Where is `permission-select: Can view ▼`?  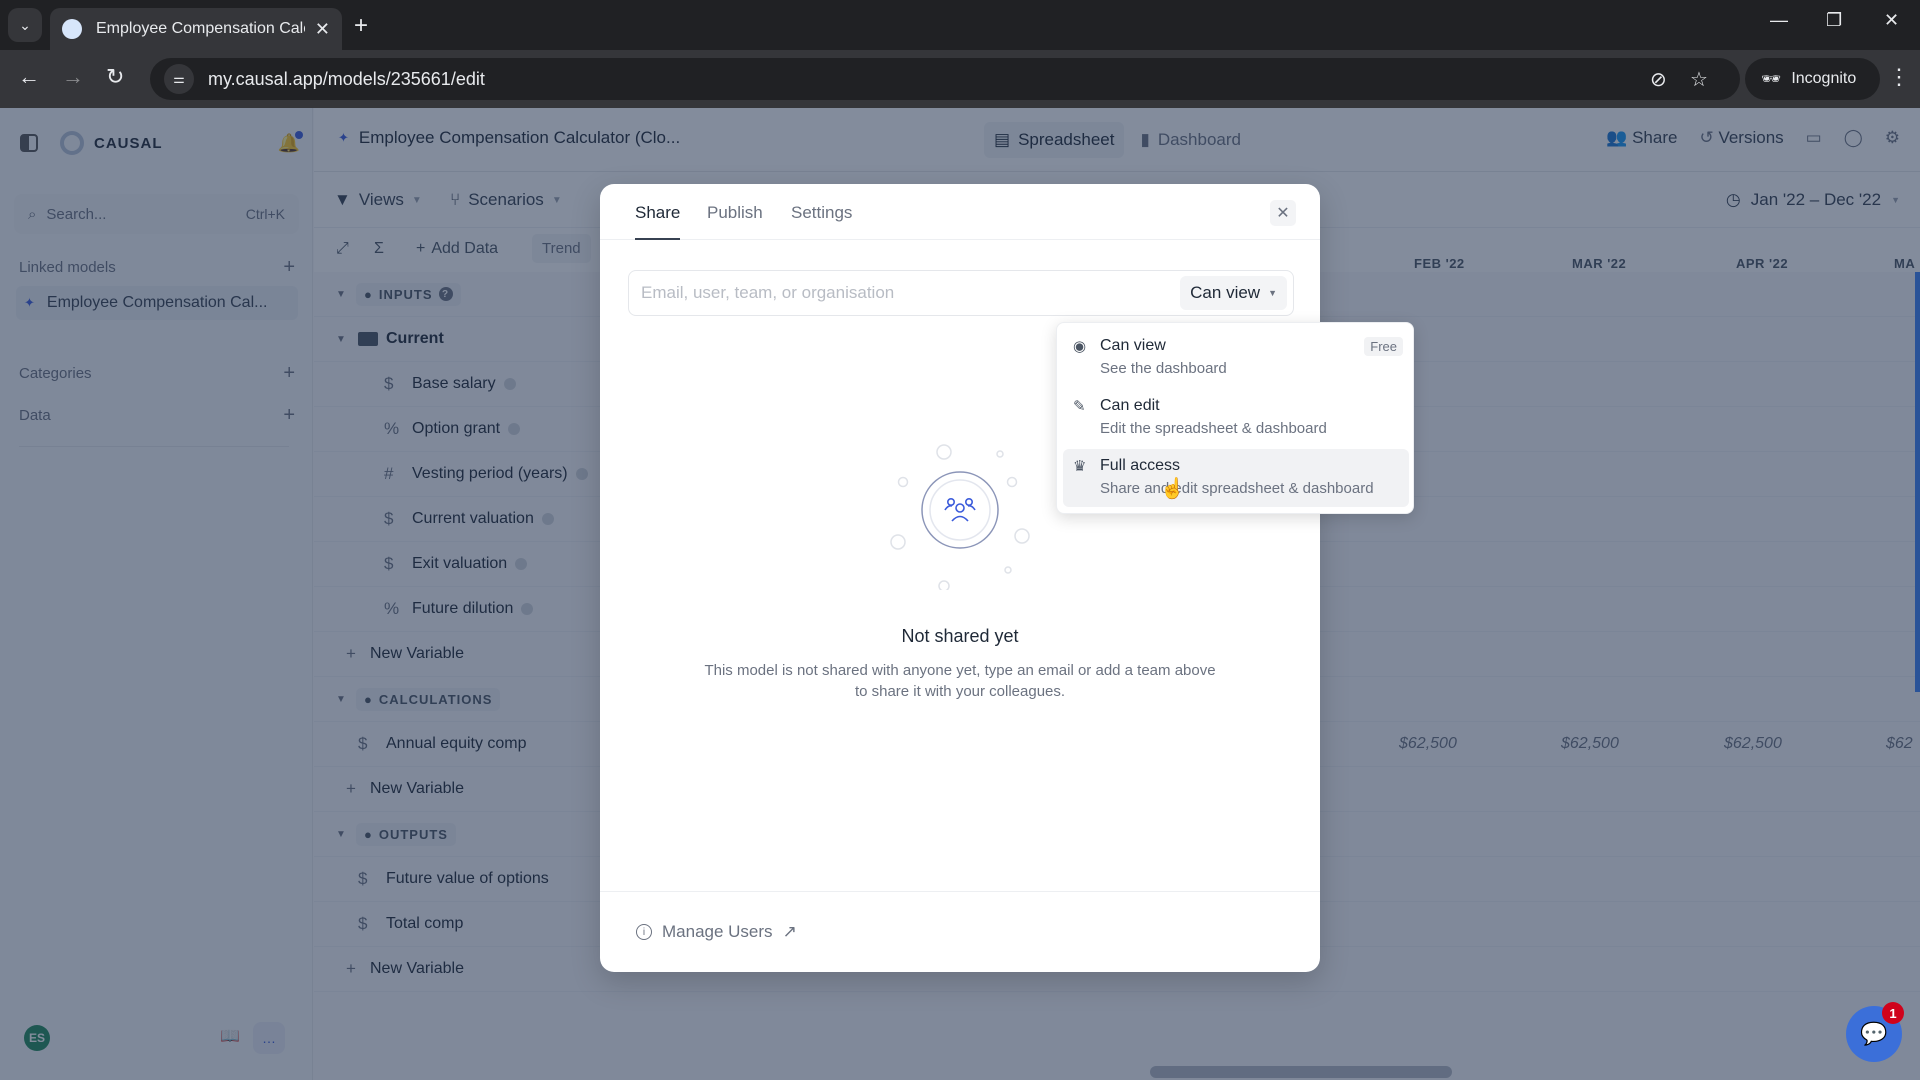
permission-select: Can view ▼ is located at coordinates (1233, 293).